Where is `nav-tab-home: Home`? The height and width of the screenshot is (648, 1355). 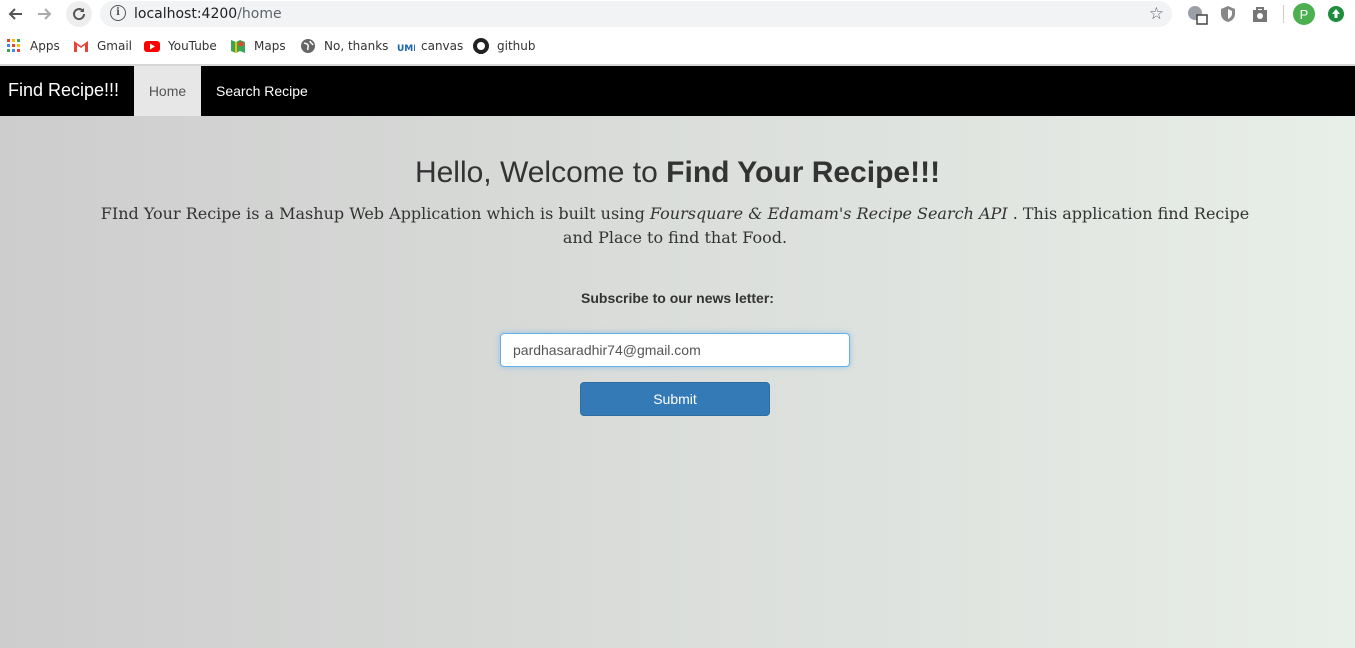 nav-tab-home: Home is located at coordinates (167, 91).